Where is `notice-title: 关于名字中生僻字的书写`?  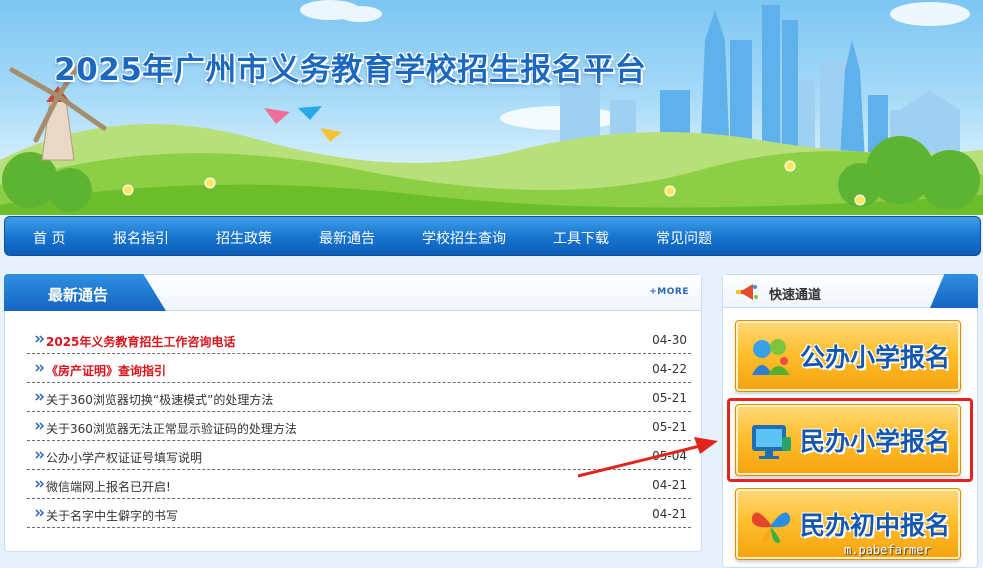 notice-title: 关于名字中生僻字的书写 is located at coordinates (112, 515).